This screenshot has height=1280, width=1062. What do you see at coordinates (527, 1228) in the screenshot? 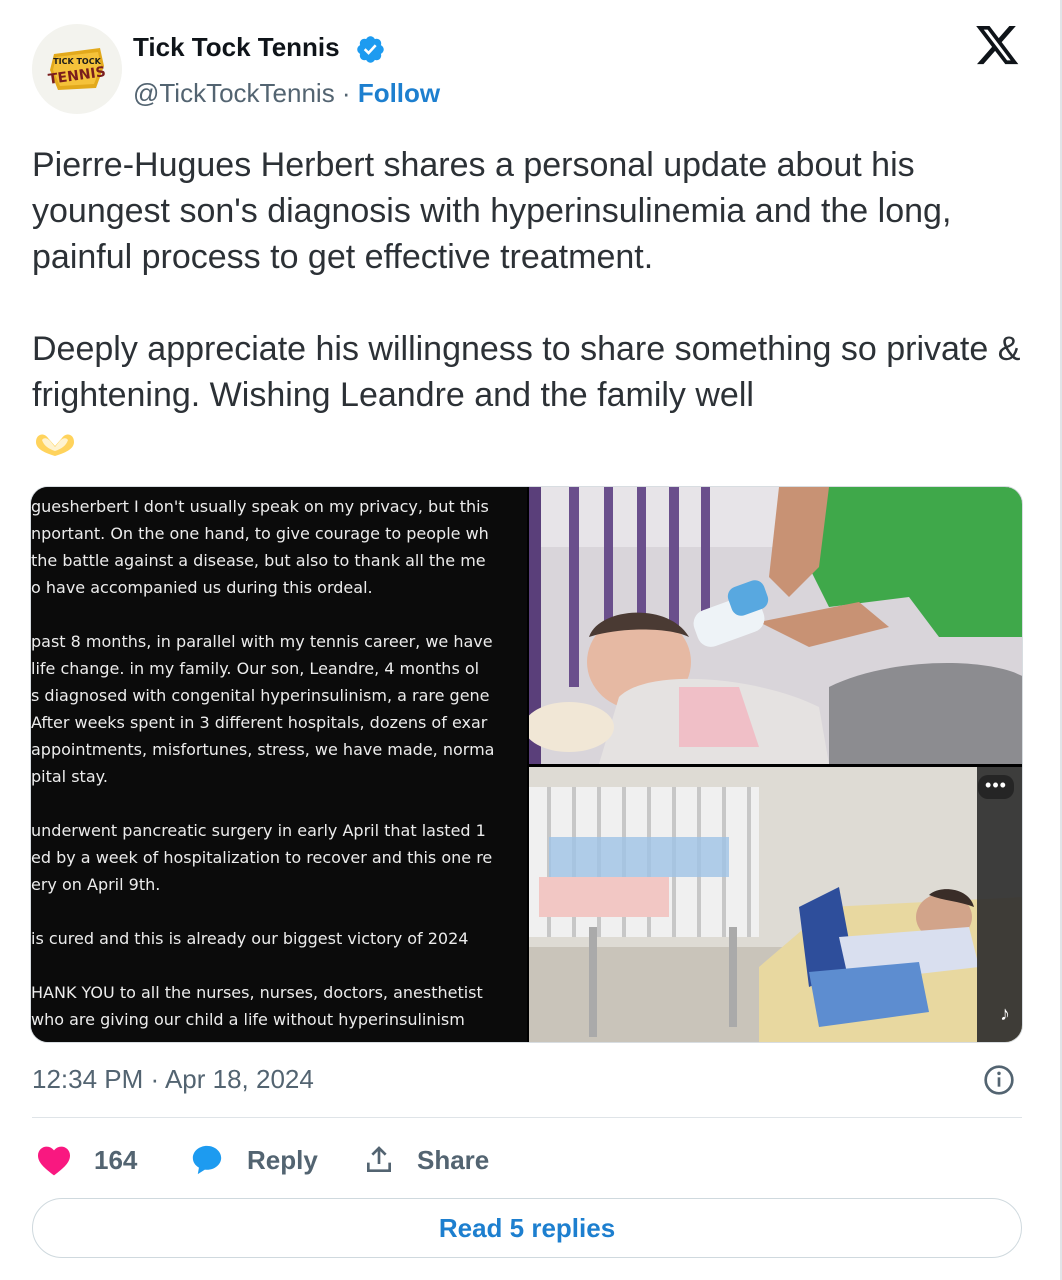
I see `read-replies-button: Read 5 replies` at bounding box center [527, 1228].